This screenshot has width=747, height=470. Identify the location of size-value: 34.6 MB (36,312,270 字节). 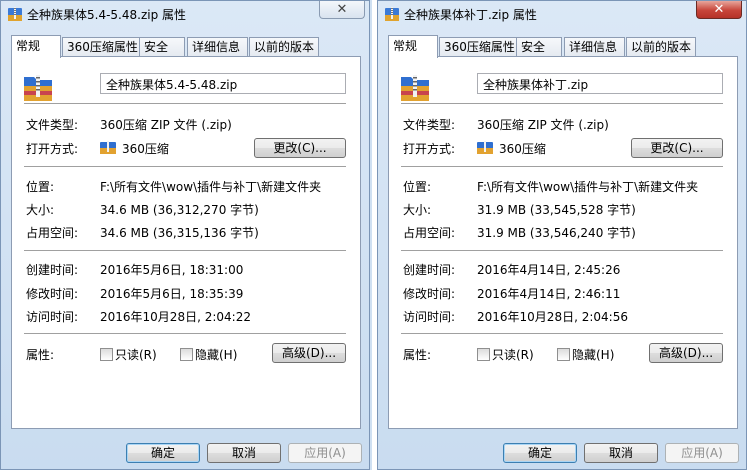
(179, 210).